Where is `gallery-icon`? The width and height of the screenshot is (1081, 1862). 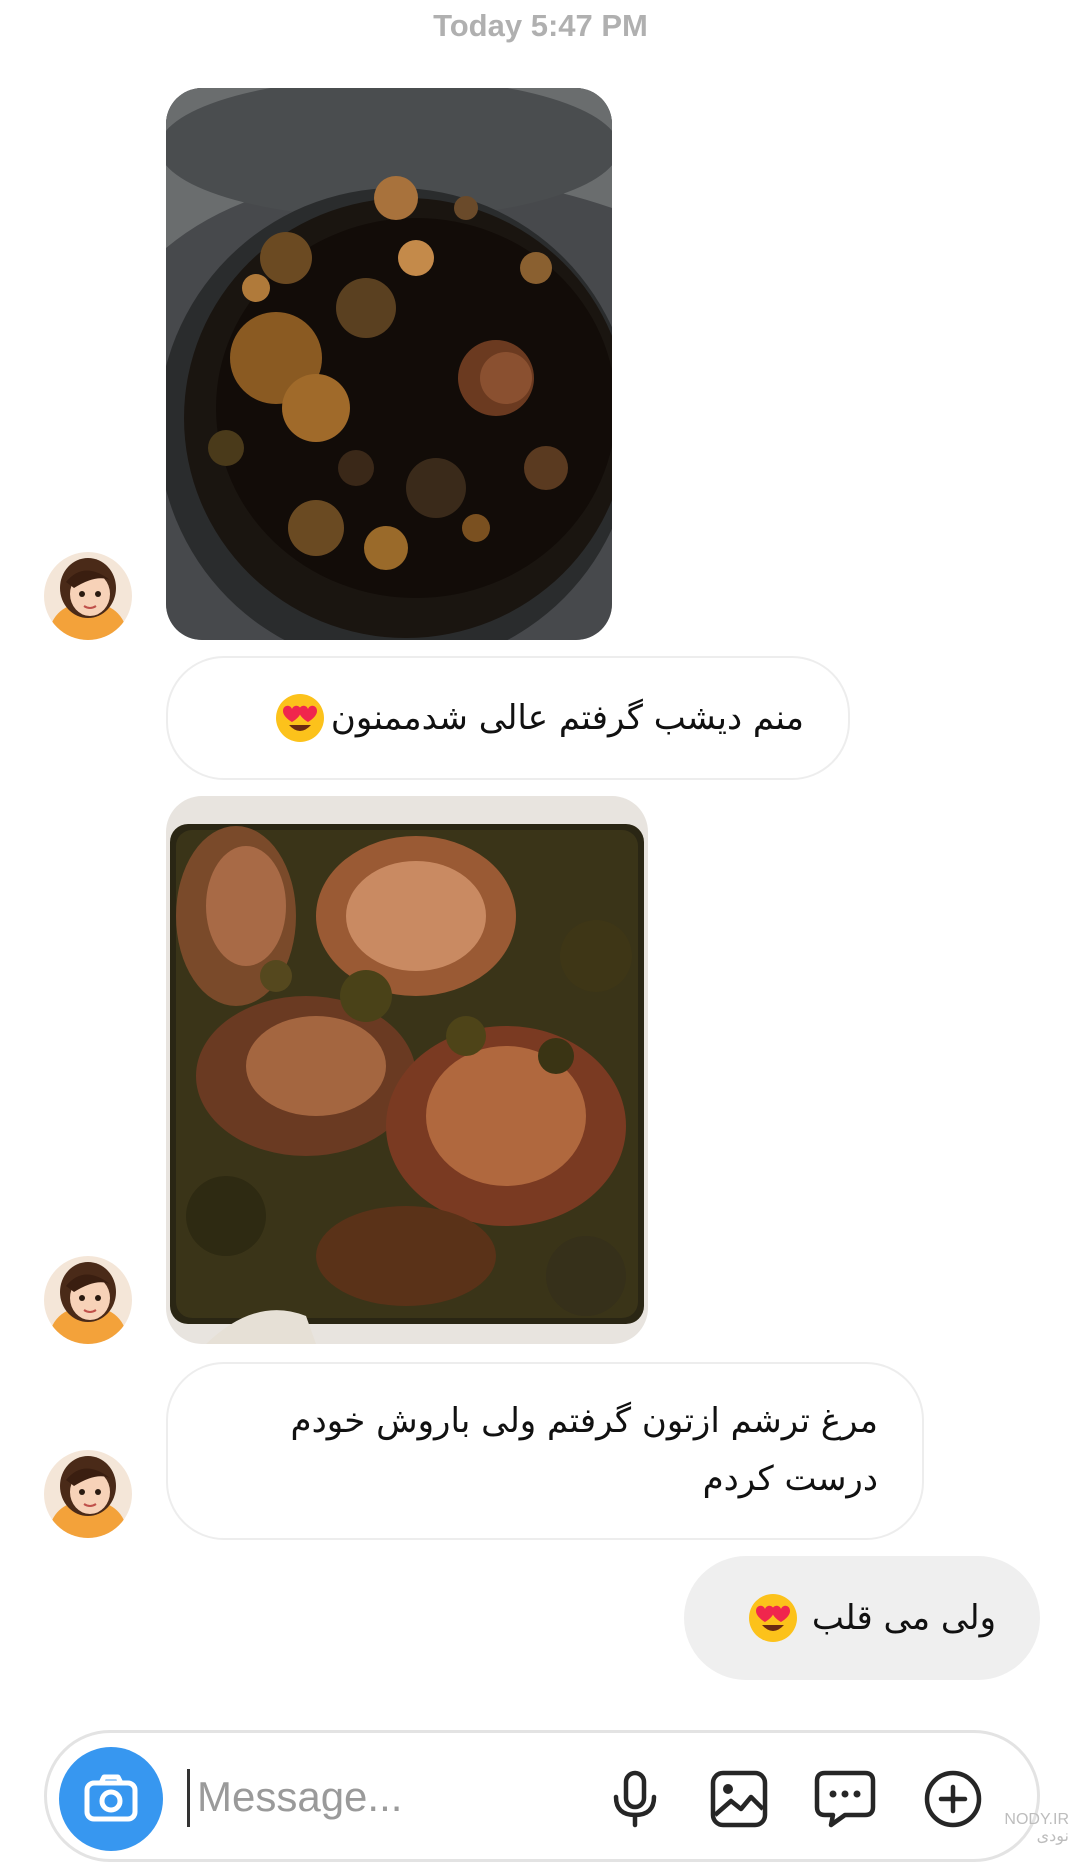 gallery-icon is located at coordinates (739, 1799).